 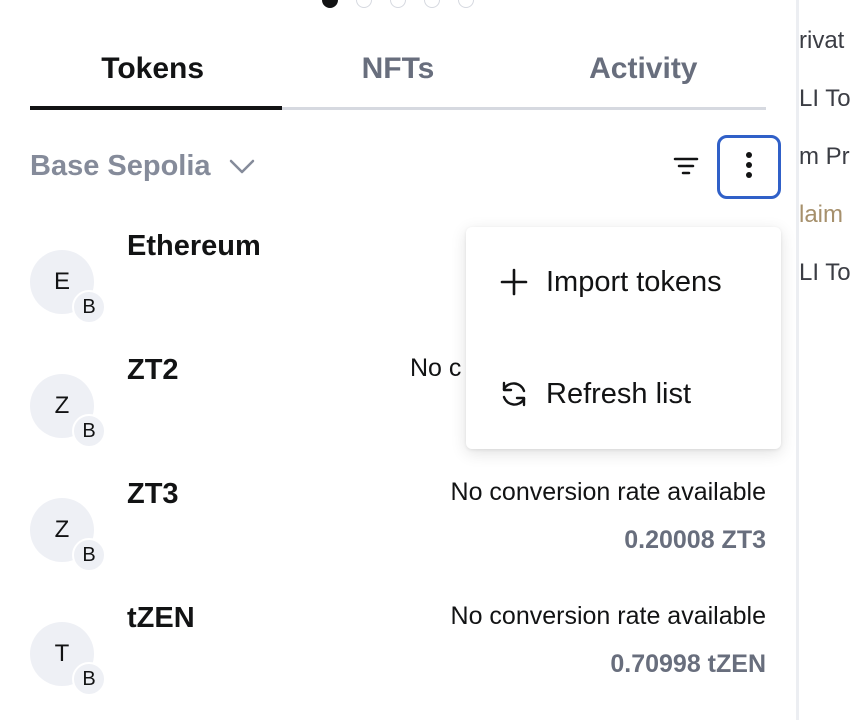 I want to click on options-menu: Import tokens Refresh list, so click(x=623, y=338).